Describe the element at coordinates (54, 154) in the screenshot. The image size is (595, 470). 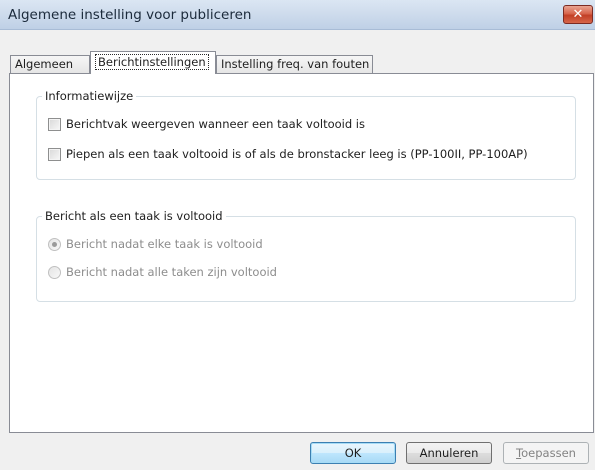
I see `checkbox-piepen` at that location.